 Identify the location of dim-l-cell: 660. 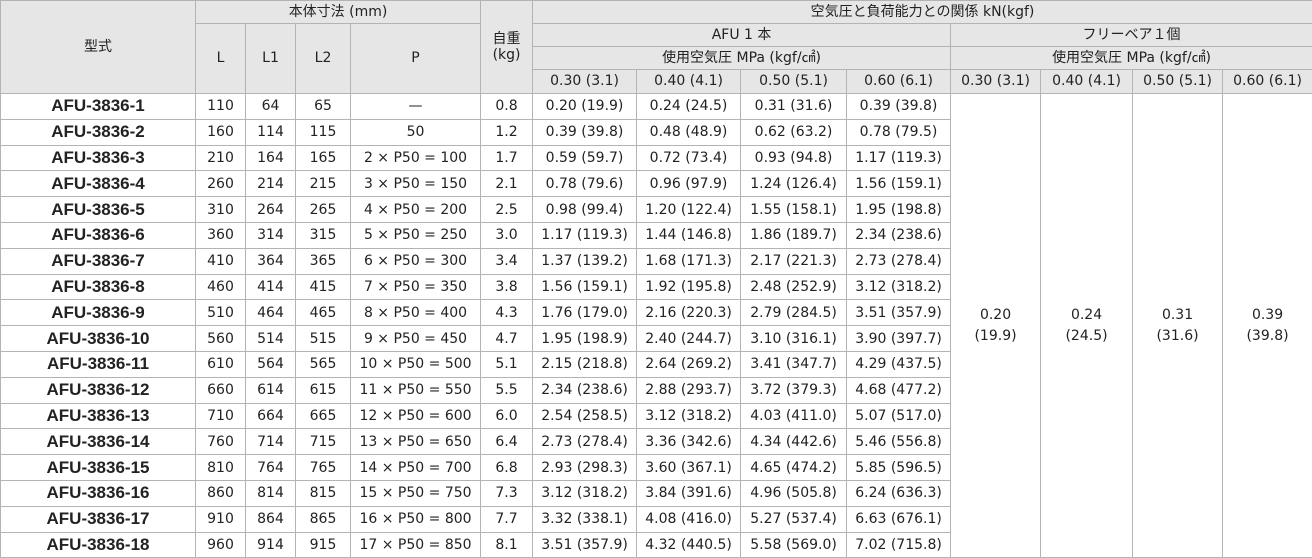
(221, 390).